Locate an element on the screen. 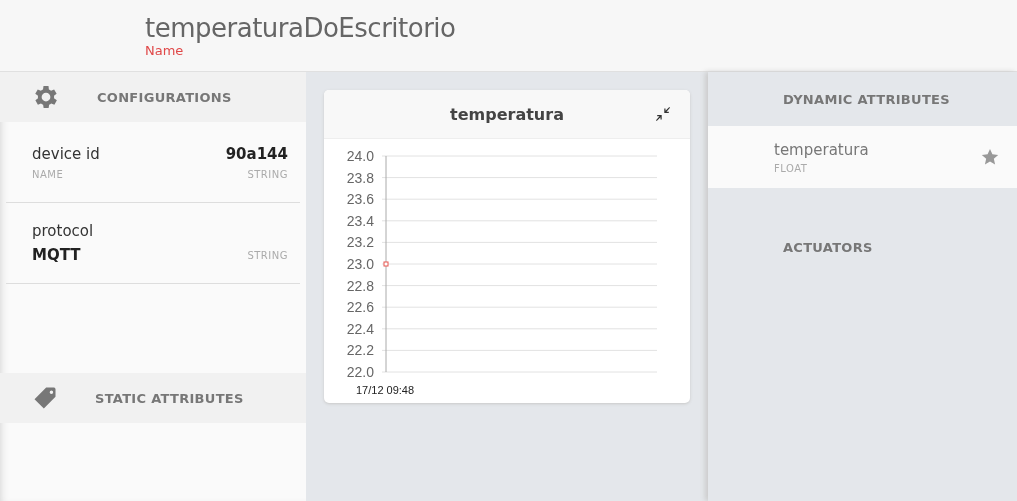 This screenshot has width=1017, height=501. section-title: DYNAMIC ATTRIBUTES is located at coordinates (866, 99).